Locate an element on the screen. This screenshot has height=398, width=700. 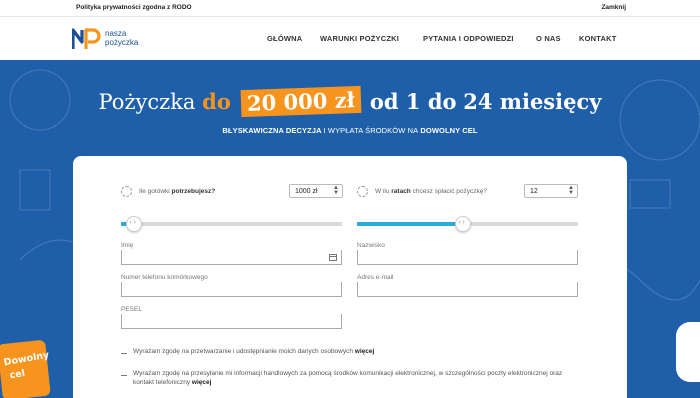
headline-do: do is located at coordinates (216, 101).